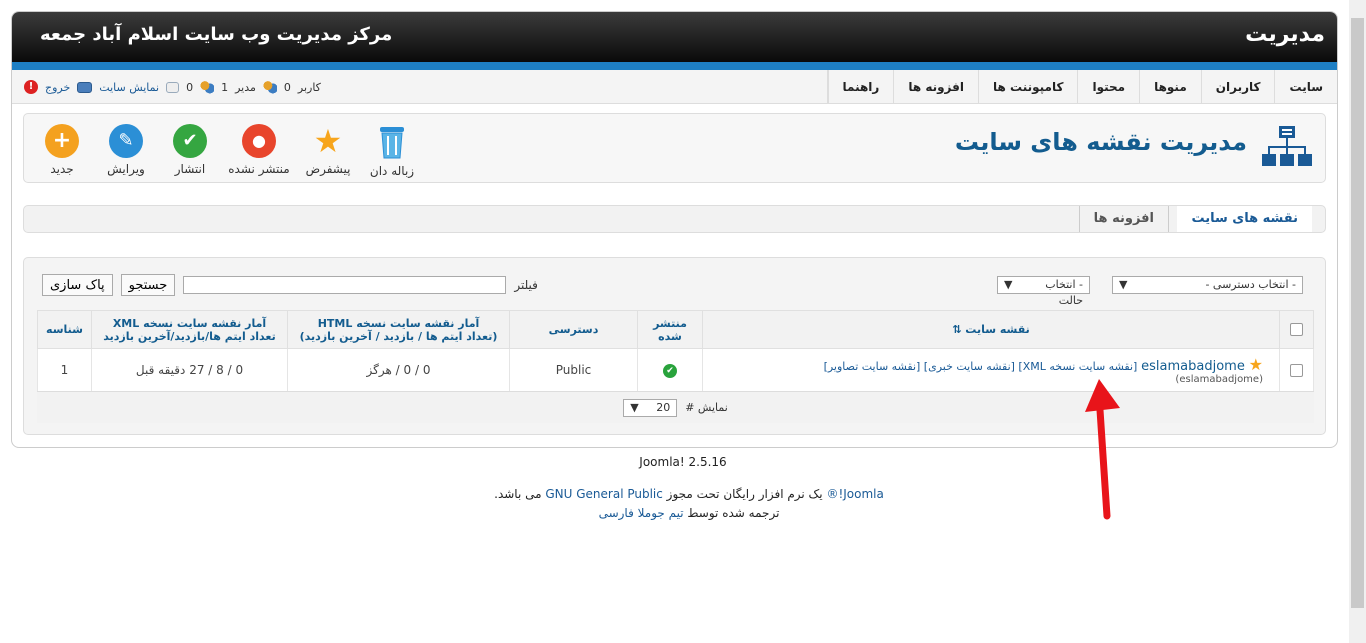 The width and height of the screenshot is (1366, 643). What do you see at coordinates (57, 87) in the screenshot?
I see `logout-link: خروج` at bounding box center [57, 87].